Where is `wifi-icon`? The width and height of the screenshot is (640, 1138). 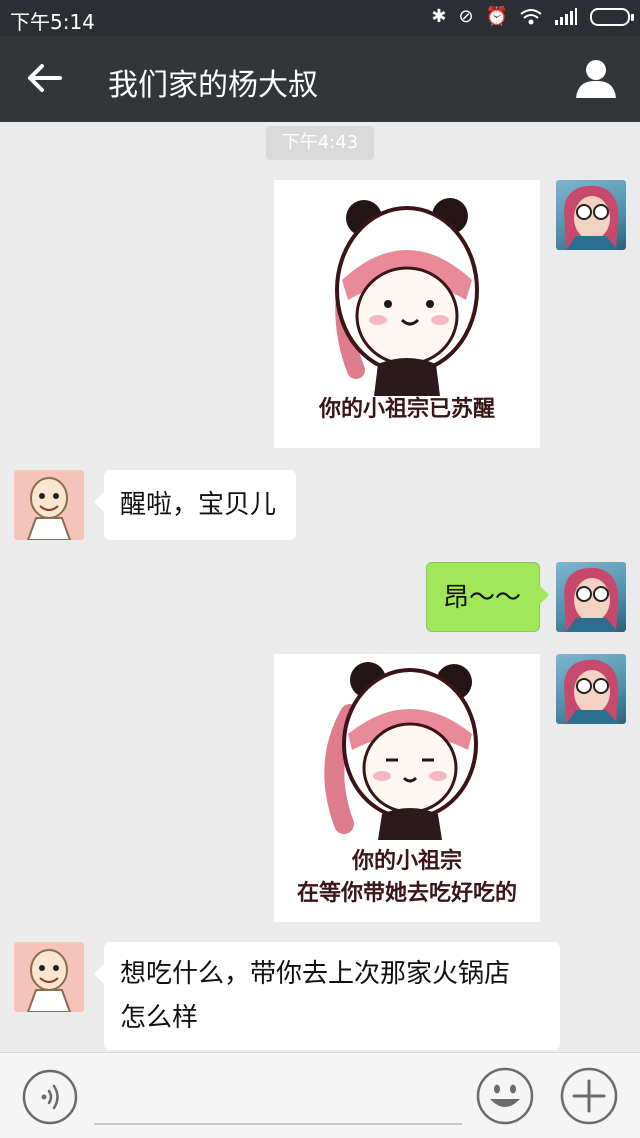
wifi-icon is located at coordinates (531, 16).